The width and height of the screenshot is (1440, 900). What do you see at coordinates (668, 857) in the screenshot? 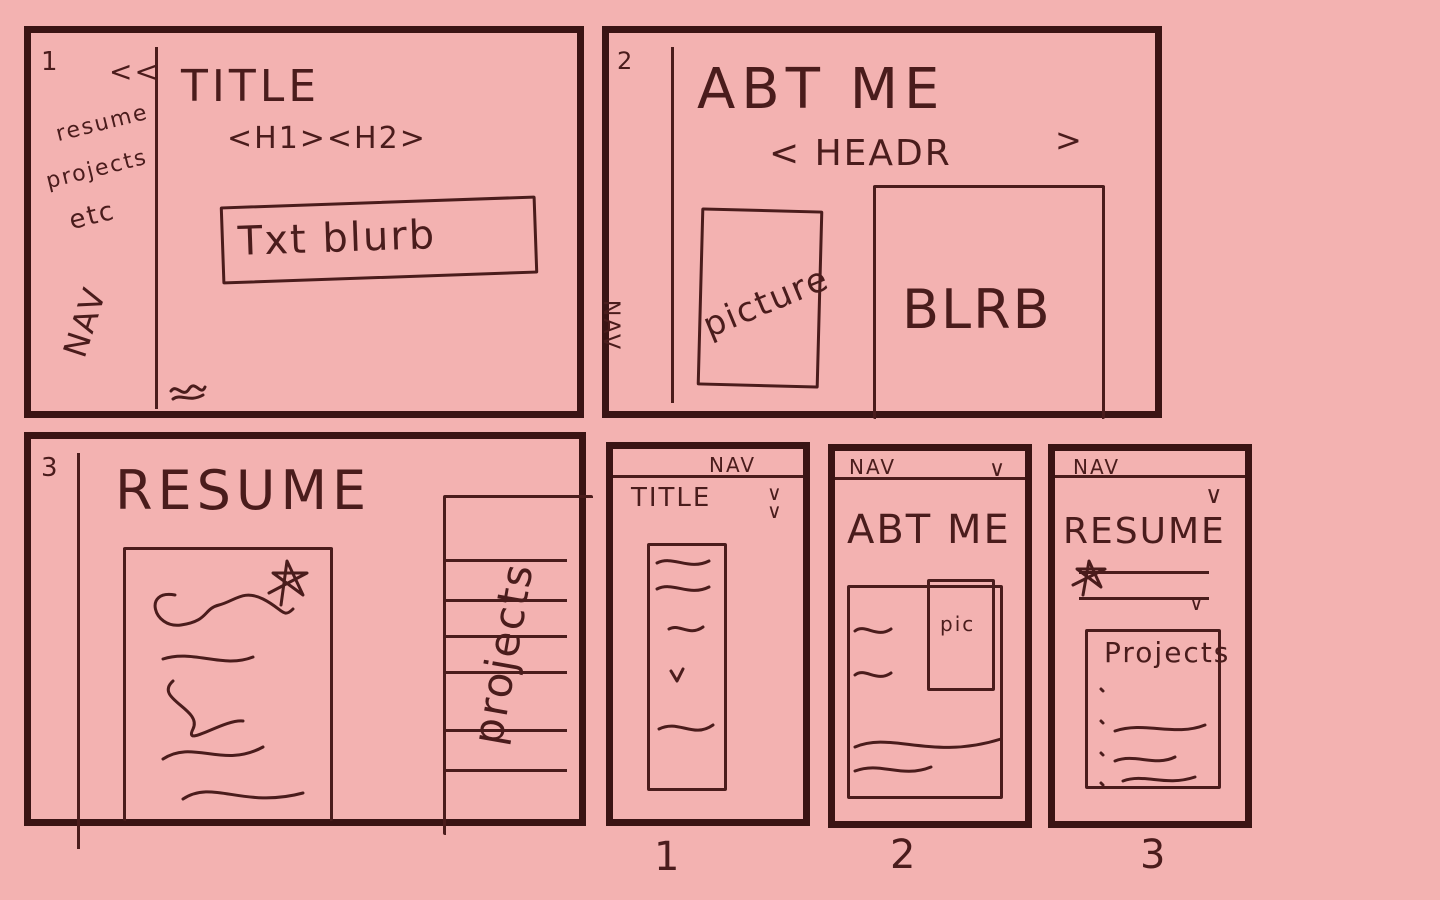
I see `mobile-caption-1: 1` at bounding box center [668, 857].